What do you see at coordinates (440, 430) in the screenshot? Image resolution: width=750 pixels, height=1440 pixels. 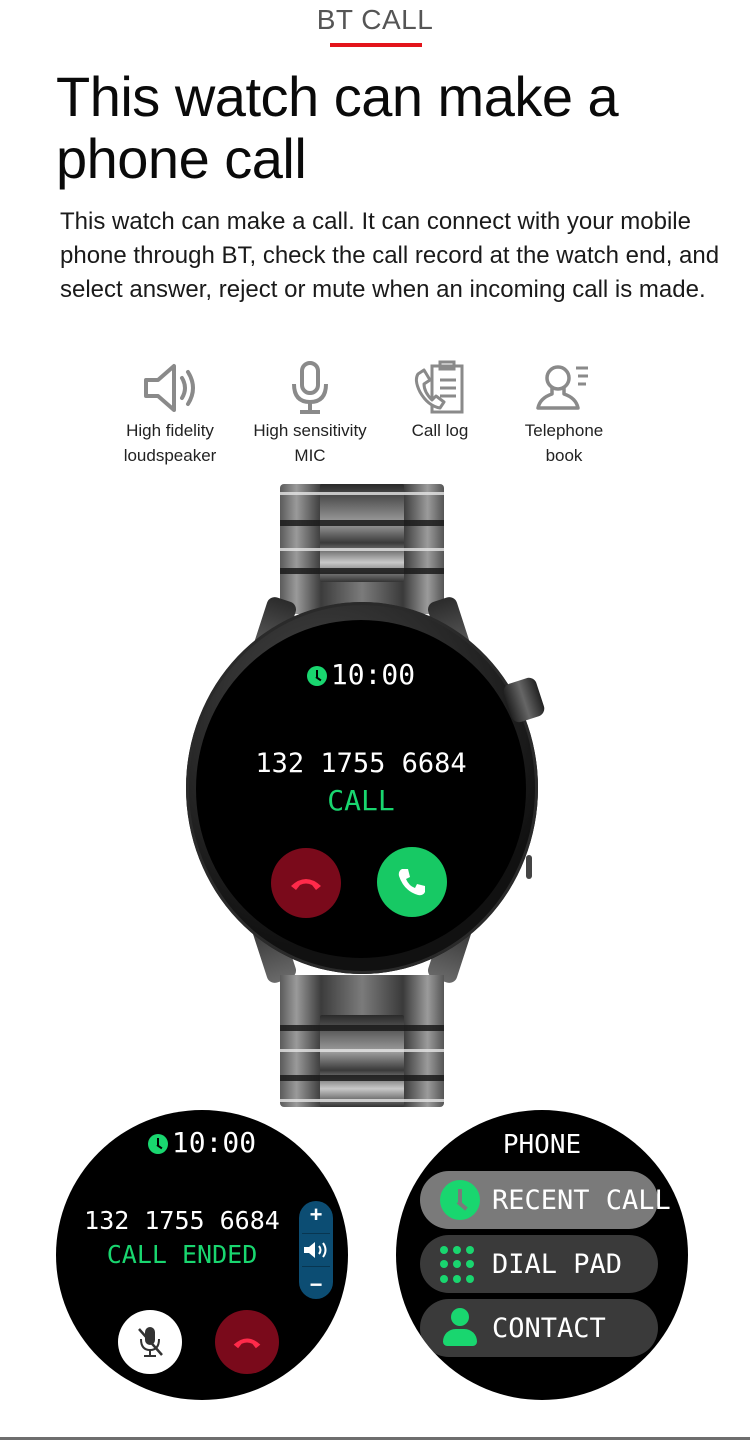 I see `feature-label: Call log` at bounding box center [440, 430].